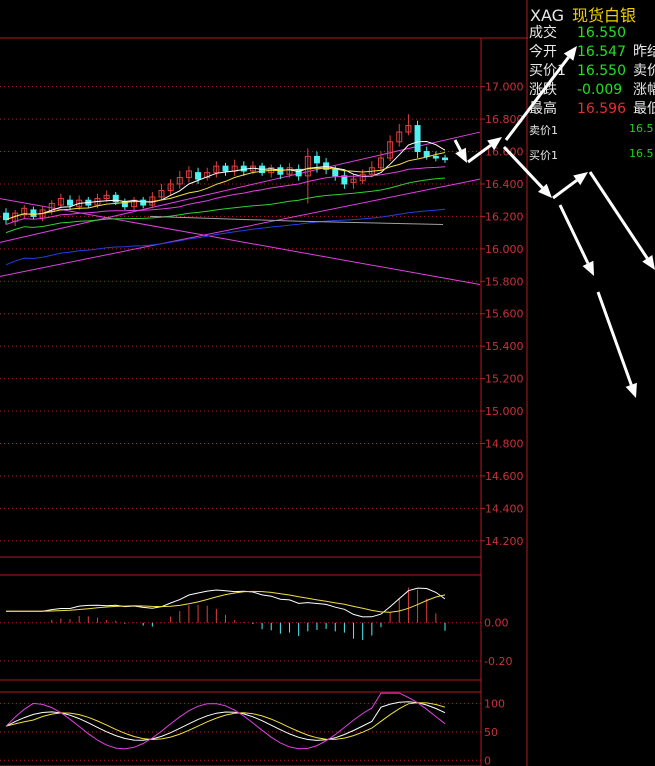  I want to click on y-tick-label: 100, so click(494, 703).